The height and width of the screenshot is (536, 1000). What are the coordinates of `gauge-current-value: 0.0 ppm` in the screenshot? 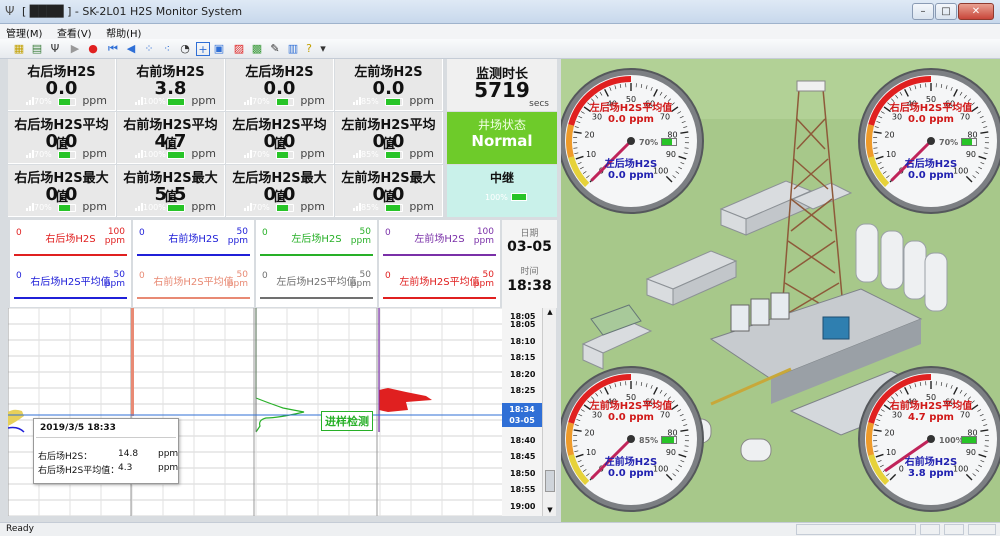 It's located at (631, 473).